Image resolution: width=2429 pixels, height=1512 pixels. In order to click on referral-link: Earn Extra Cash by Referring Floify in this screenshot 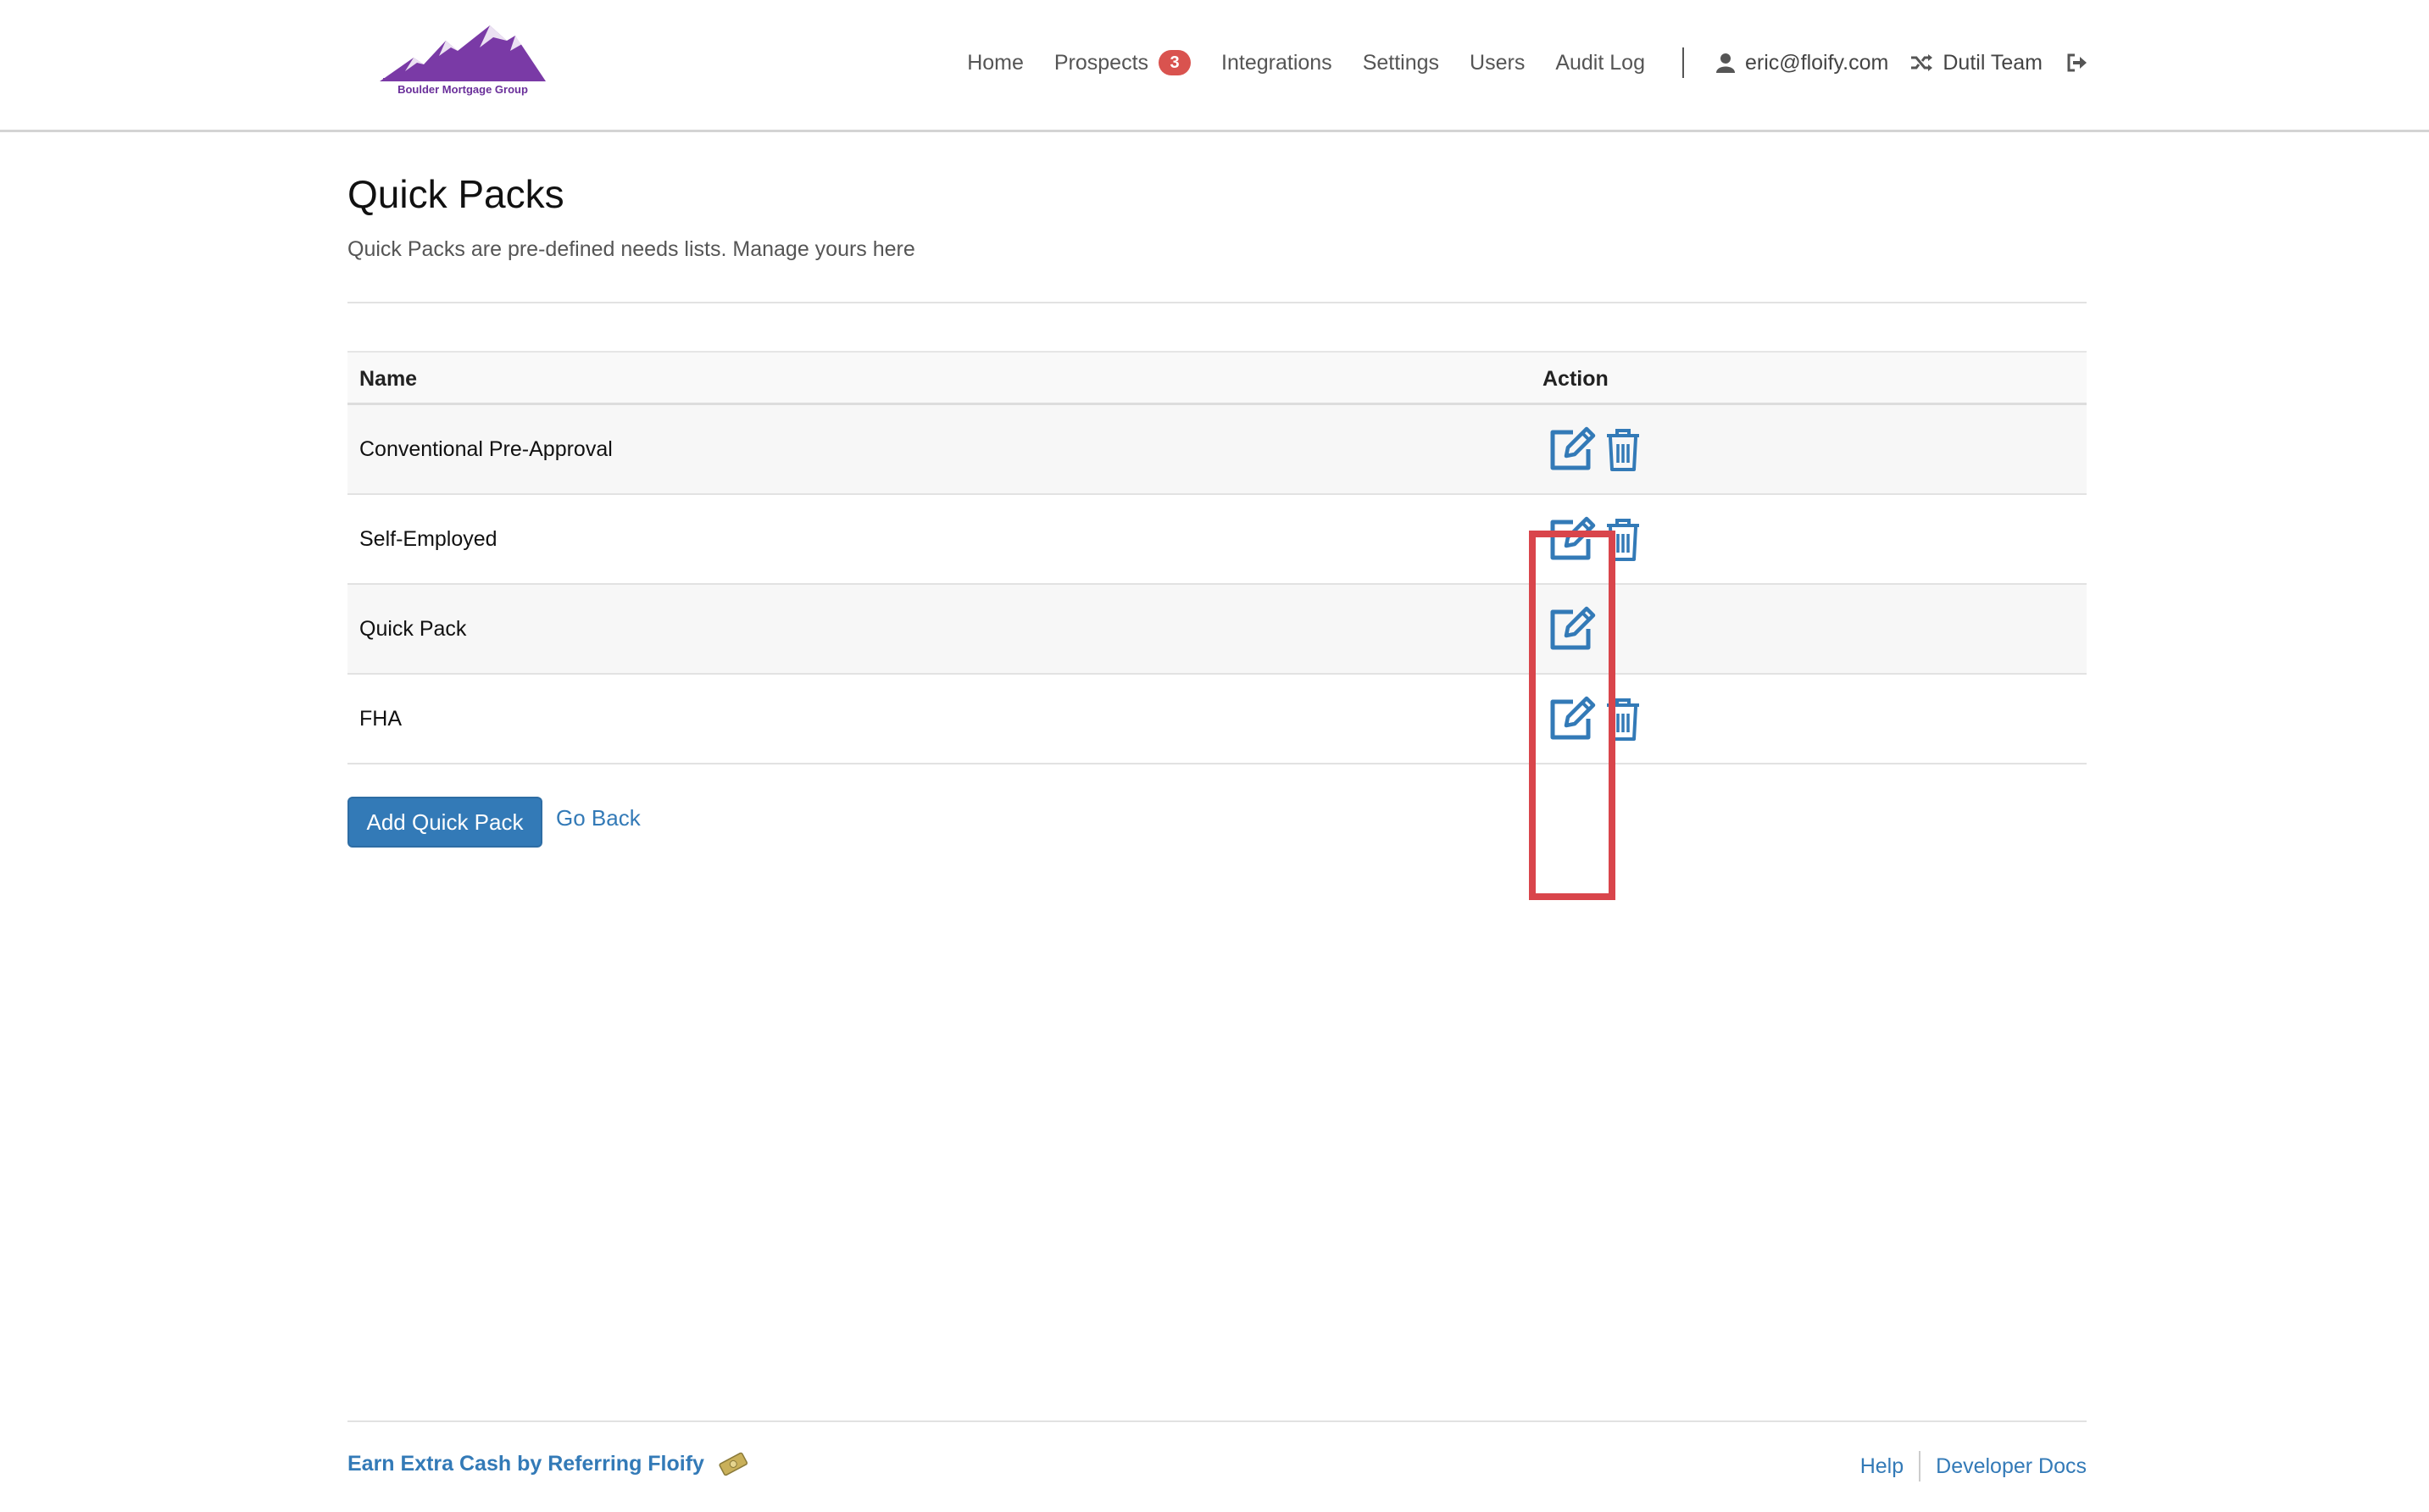, I will do `click(547, 1463)`.